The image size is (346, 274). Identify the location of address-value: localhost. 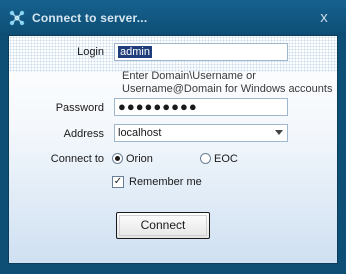
(140, 133).